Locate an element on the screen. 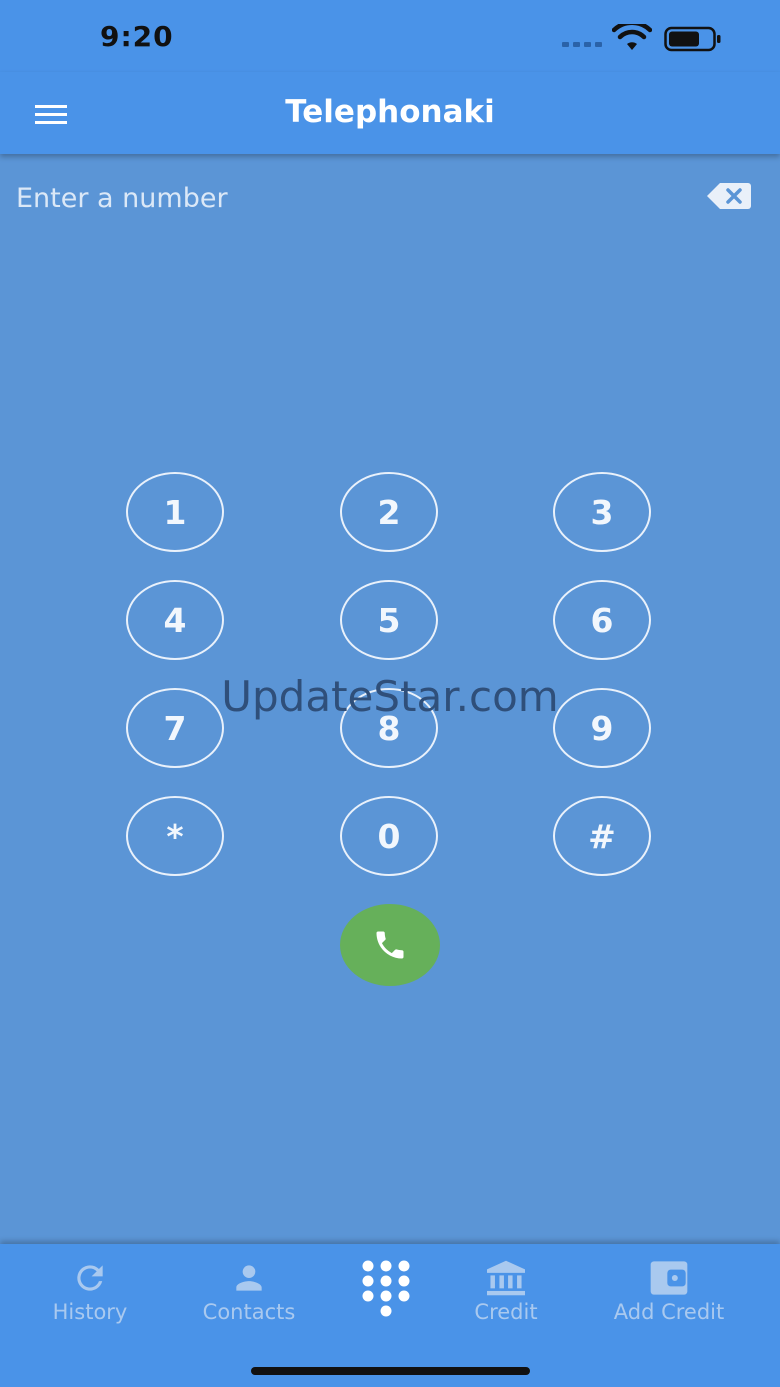 Image resolution: width=780 pixels, height=1387 pixels. bank-icon is located at coordinates (506, 1278).